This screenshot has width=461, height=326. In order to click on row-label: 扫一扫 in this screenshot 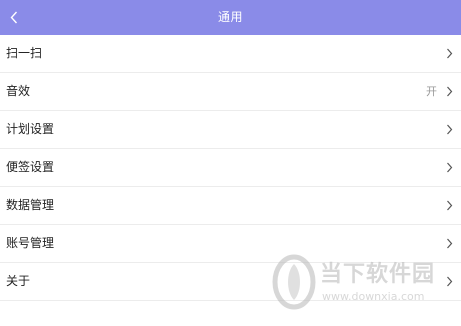, I will do `click(24, 53)`.